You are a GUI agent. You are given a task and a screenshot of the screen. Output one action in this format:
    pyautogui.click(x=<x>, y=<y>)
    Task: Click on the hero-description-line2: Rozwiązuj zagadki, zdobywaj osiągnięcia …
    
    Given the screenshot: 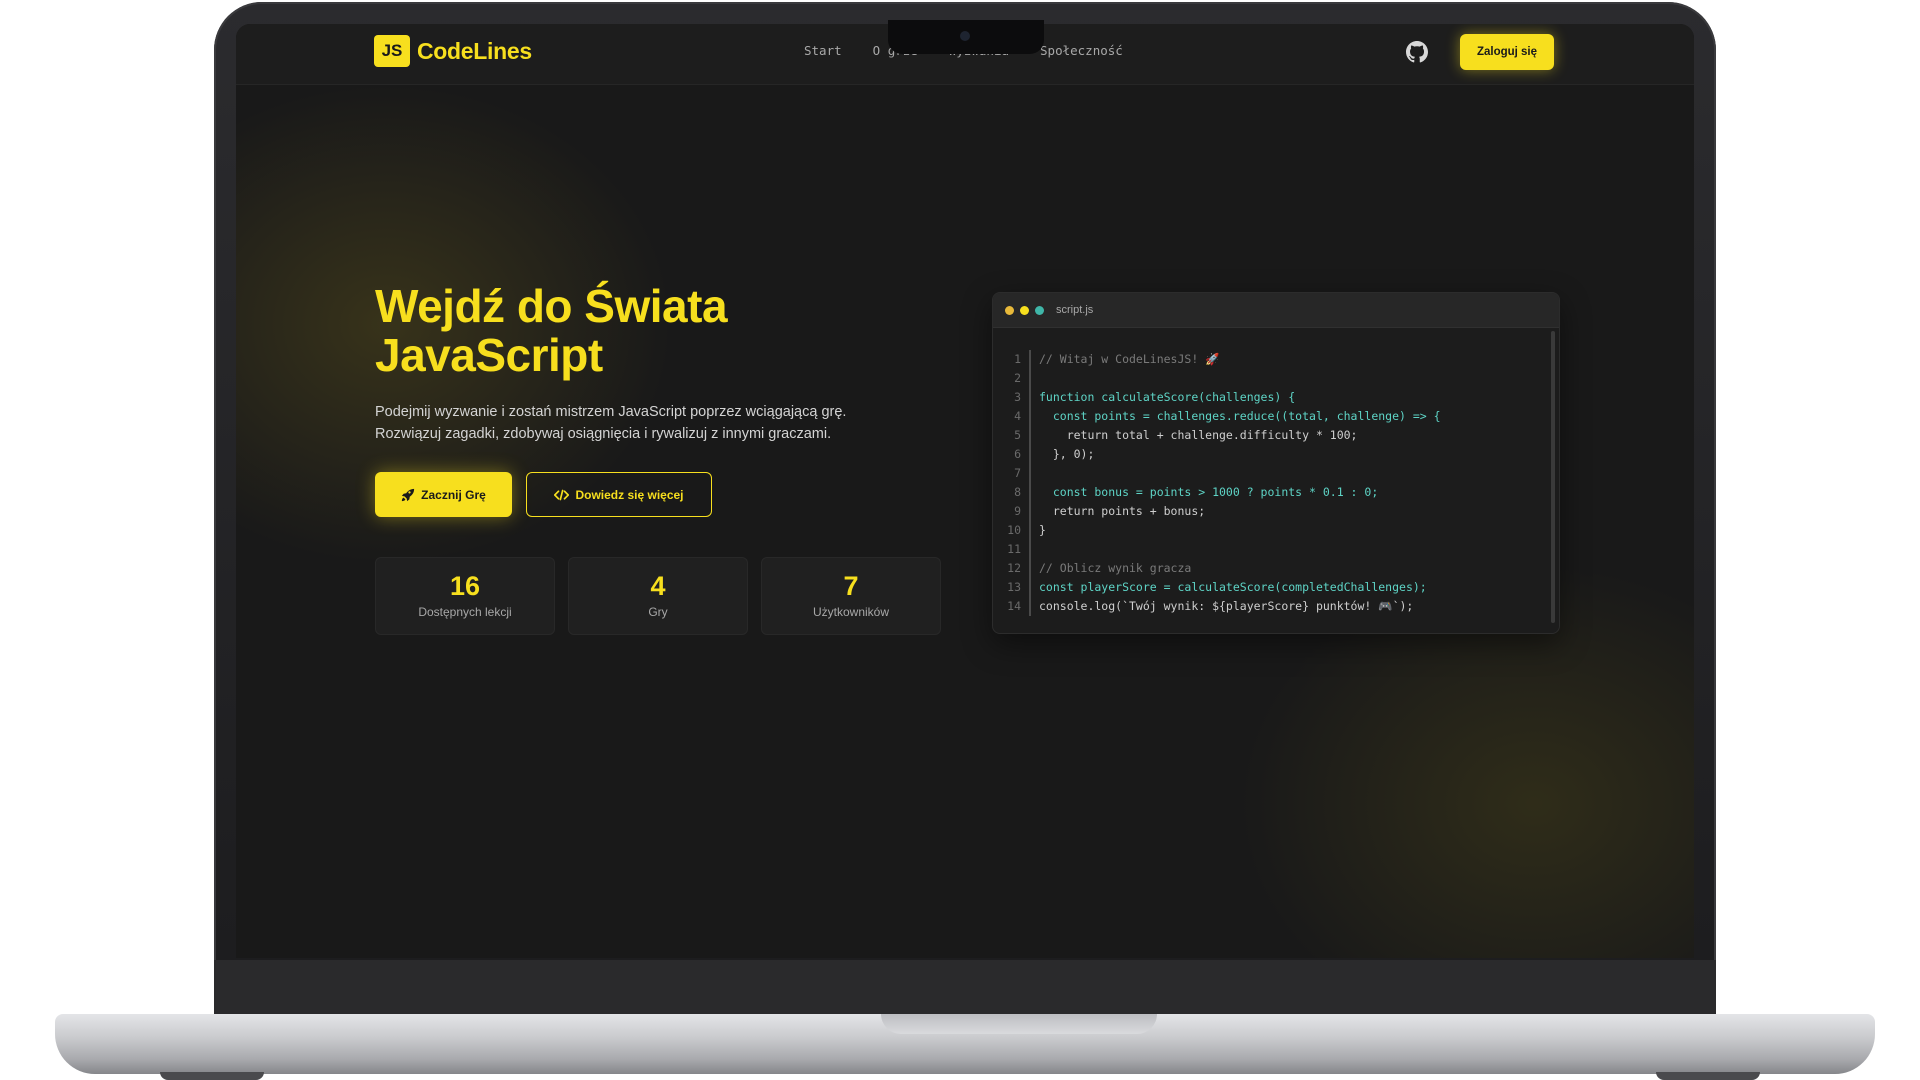 What is the action you would take?
    pyautogui.click(x=603, y=434)
    